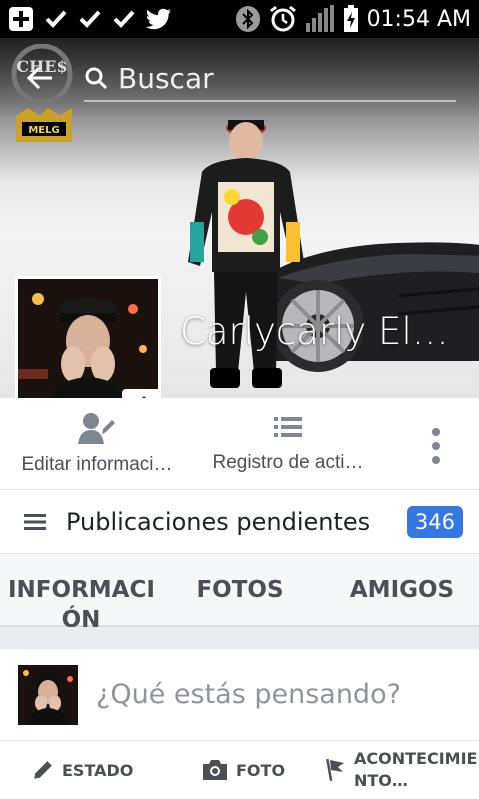 The image size is (479, 799). What do you see at coordinates (434, 521) in the screenshot?
I see `pending-count-badge: 346` at bounding box center [434, 521].